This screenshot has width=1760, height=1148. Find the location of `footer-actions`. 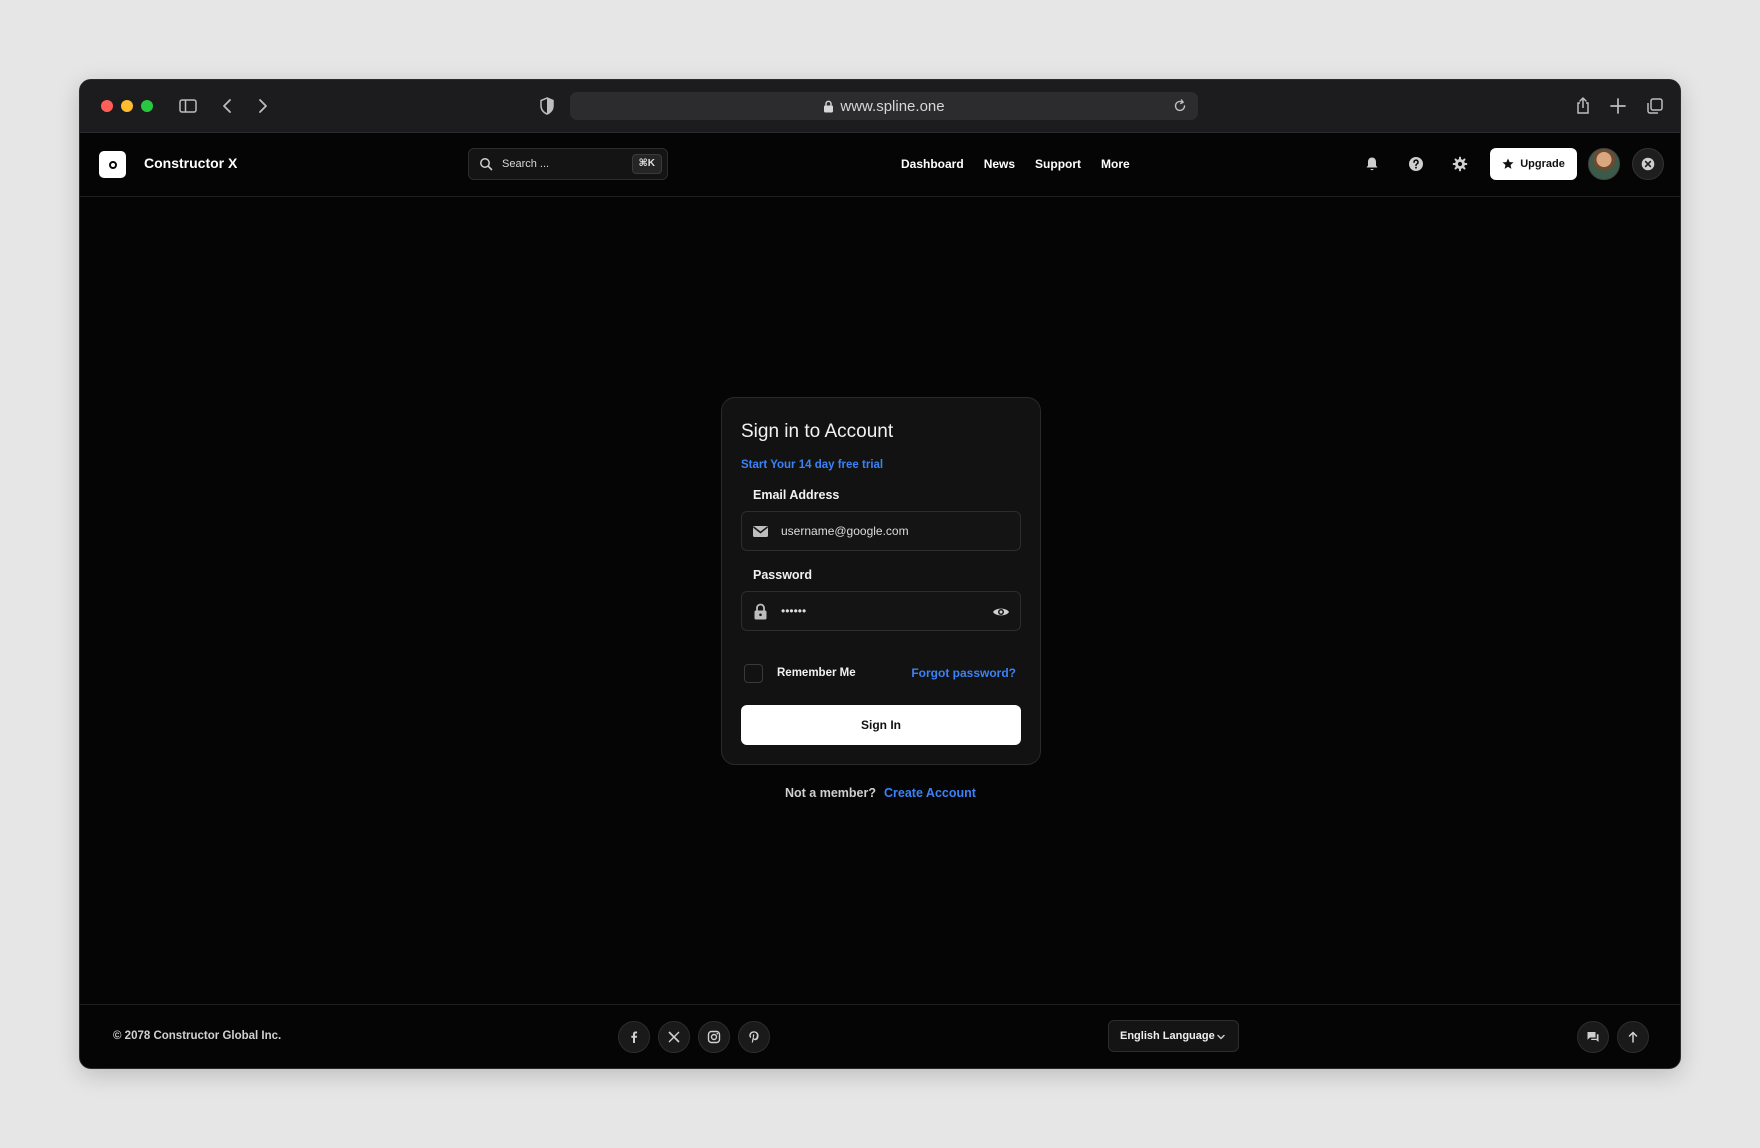

footer-actions is located at coordinates (1613, 1037).